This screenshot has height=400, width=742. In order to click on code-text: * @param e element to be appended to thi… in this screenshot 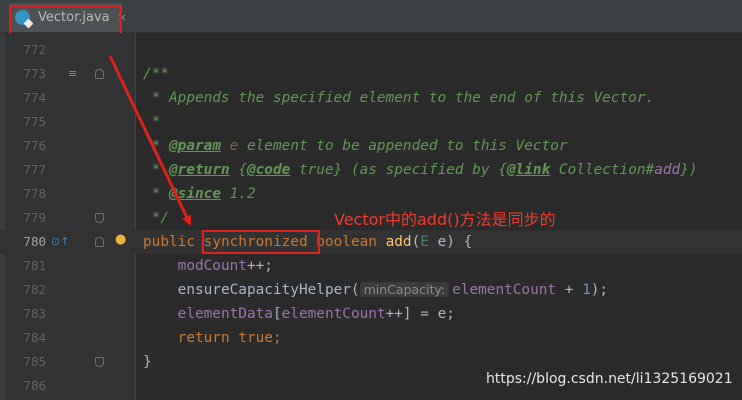, I will do `click(355, 146)`.